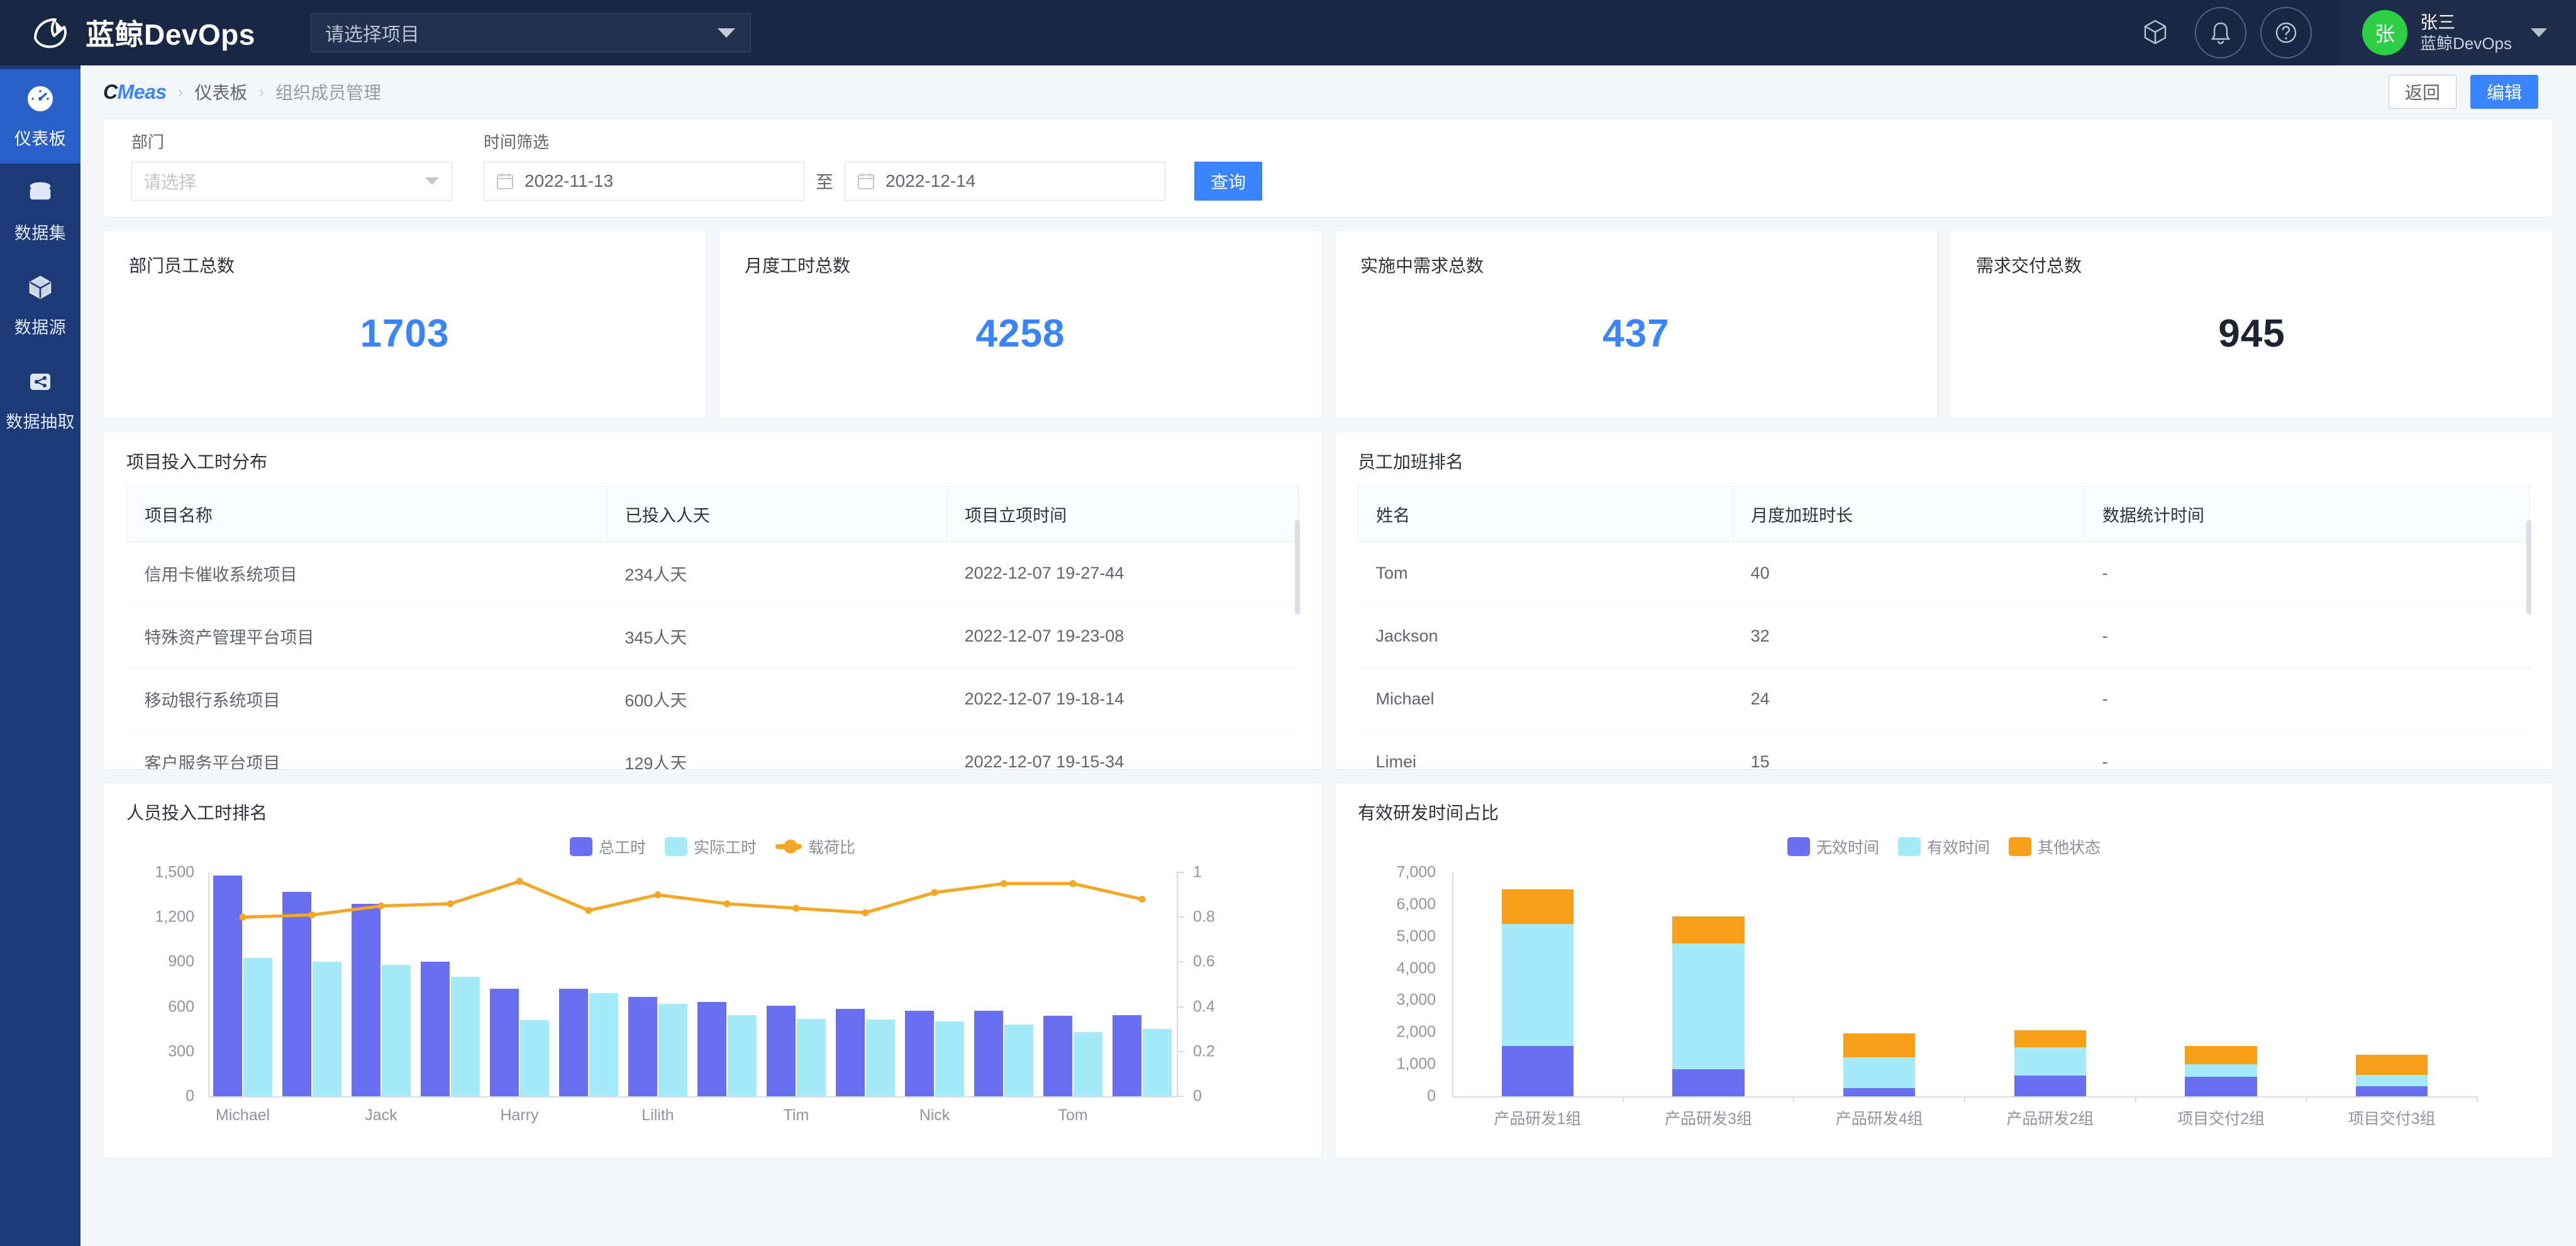 The width and height of the screenshot is (2576, 1246). What do you see at coordinates (798, 265) in the screenshot?
I see `kpi-title: 月度工时总数` at bounding box center [798, 265].